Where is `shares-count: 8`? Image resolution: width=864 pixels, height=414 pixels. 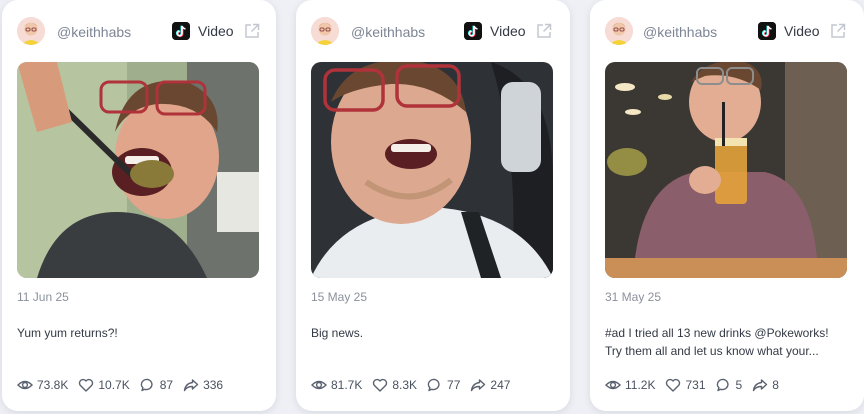 shares-count: 8 is located at coordinates (775, 385).